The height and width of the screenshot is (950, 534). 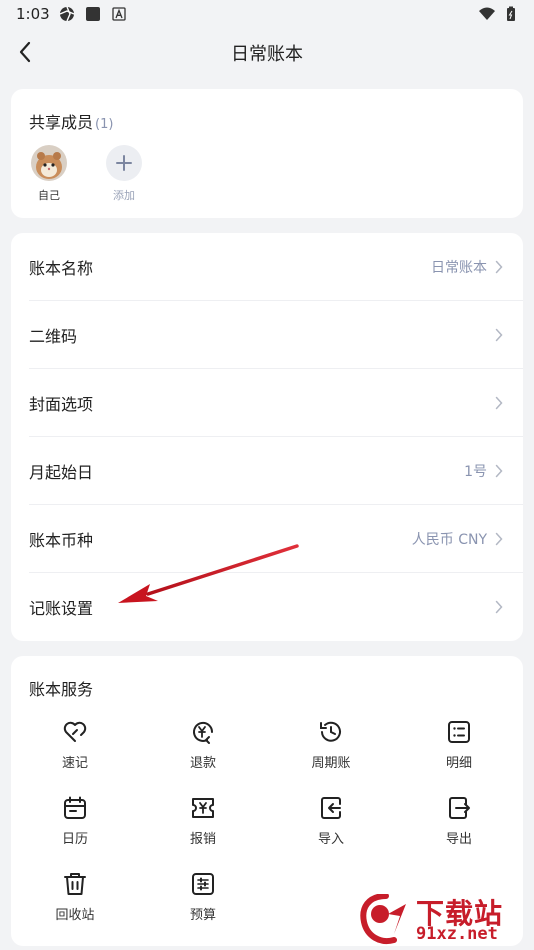 I want to click on heart-edit-icon, so click(x=75, y=732).